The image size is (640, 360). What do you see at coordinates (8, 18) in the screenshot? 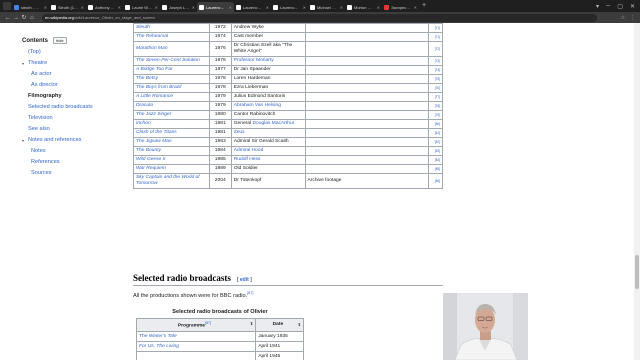
I see `back-icon: ←` at bounding box center [8, 18].